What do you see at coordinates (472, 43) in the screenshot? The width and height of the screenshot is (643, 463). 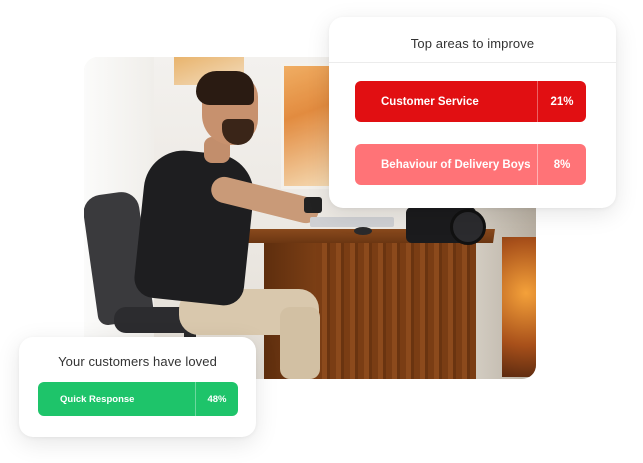 I see `improve-card-title: Top areas to improve` at bounding box center [472, 43].